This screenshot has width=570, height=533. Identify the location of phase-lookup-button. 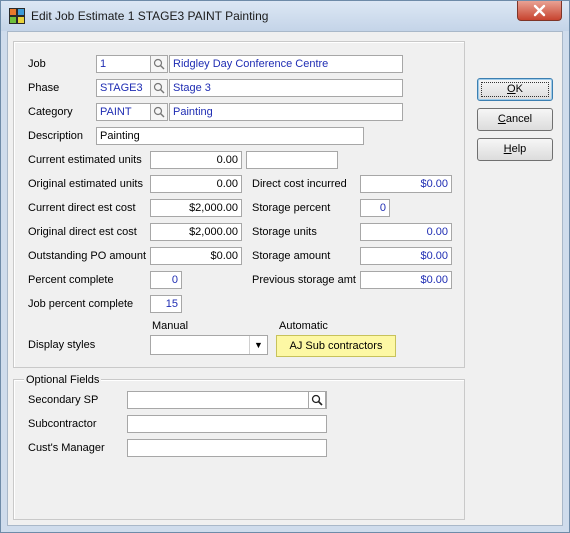
(159, 88).